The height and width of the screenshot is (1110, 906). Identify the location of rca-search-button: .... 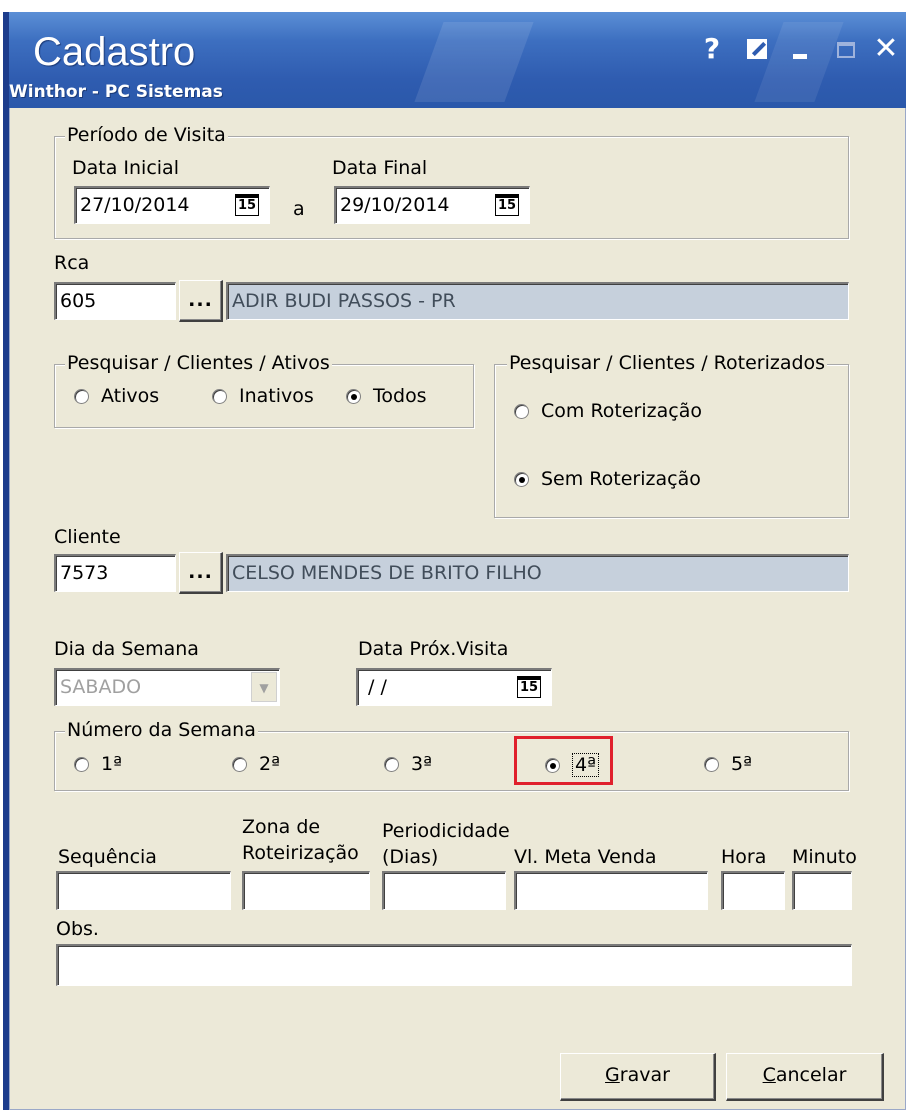
(201, 301).